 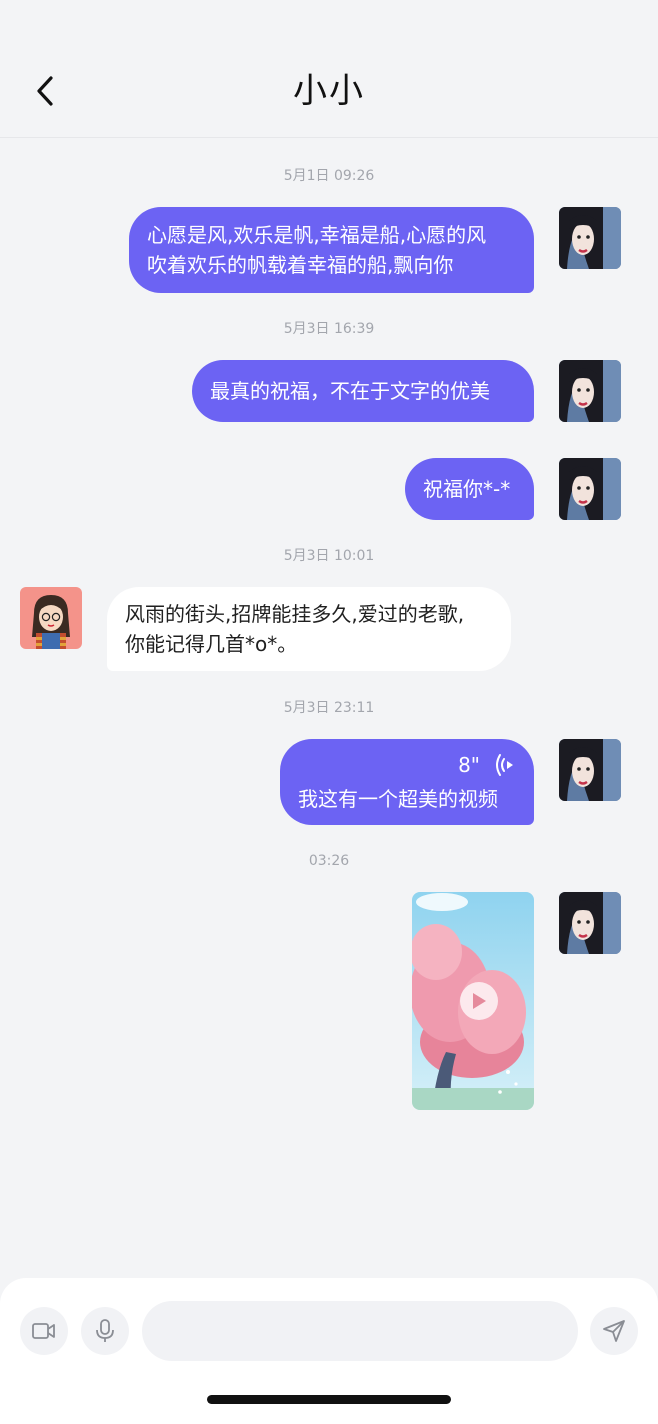 What do you see at coordinates (469, 765) in the screenshot?
I see `voice-duration: 8"` at bounding box center [469, 765].